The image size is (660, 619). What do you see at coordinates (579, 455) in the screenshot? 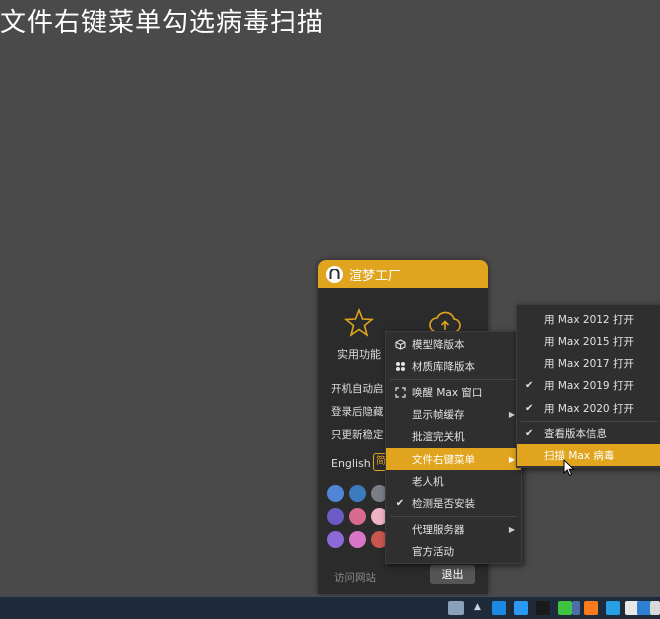
I see `submenu-item-label: 扫描 Max 病毒` at bounding box center [579, 455].